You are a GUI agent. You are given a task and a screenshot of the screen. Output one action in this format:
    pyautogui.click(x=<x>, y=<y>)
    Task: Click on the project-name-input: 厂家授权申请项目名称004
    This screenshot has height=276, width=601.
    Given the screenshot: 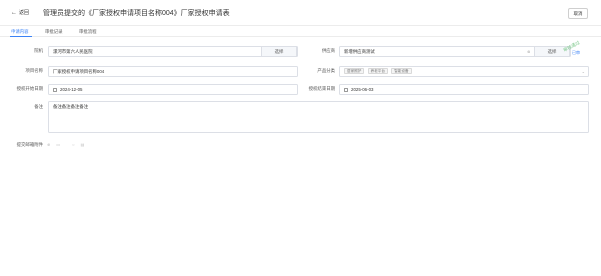 What is the action you would take?
    pyautogui.click(x=173, y=71)
    